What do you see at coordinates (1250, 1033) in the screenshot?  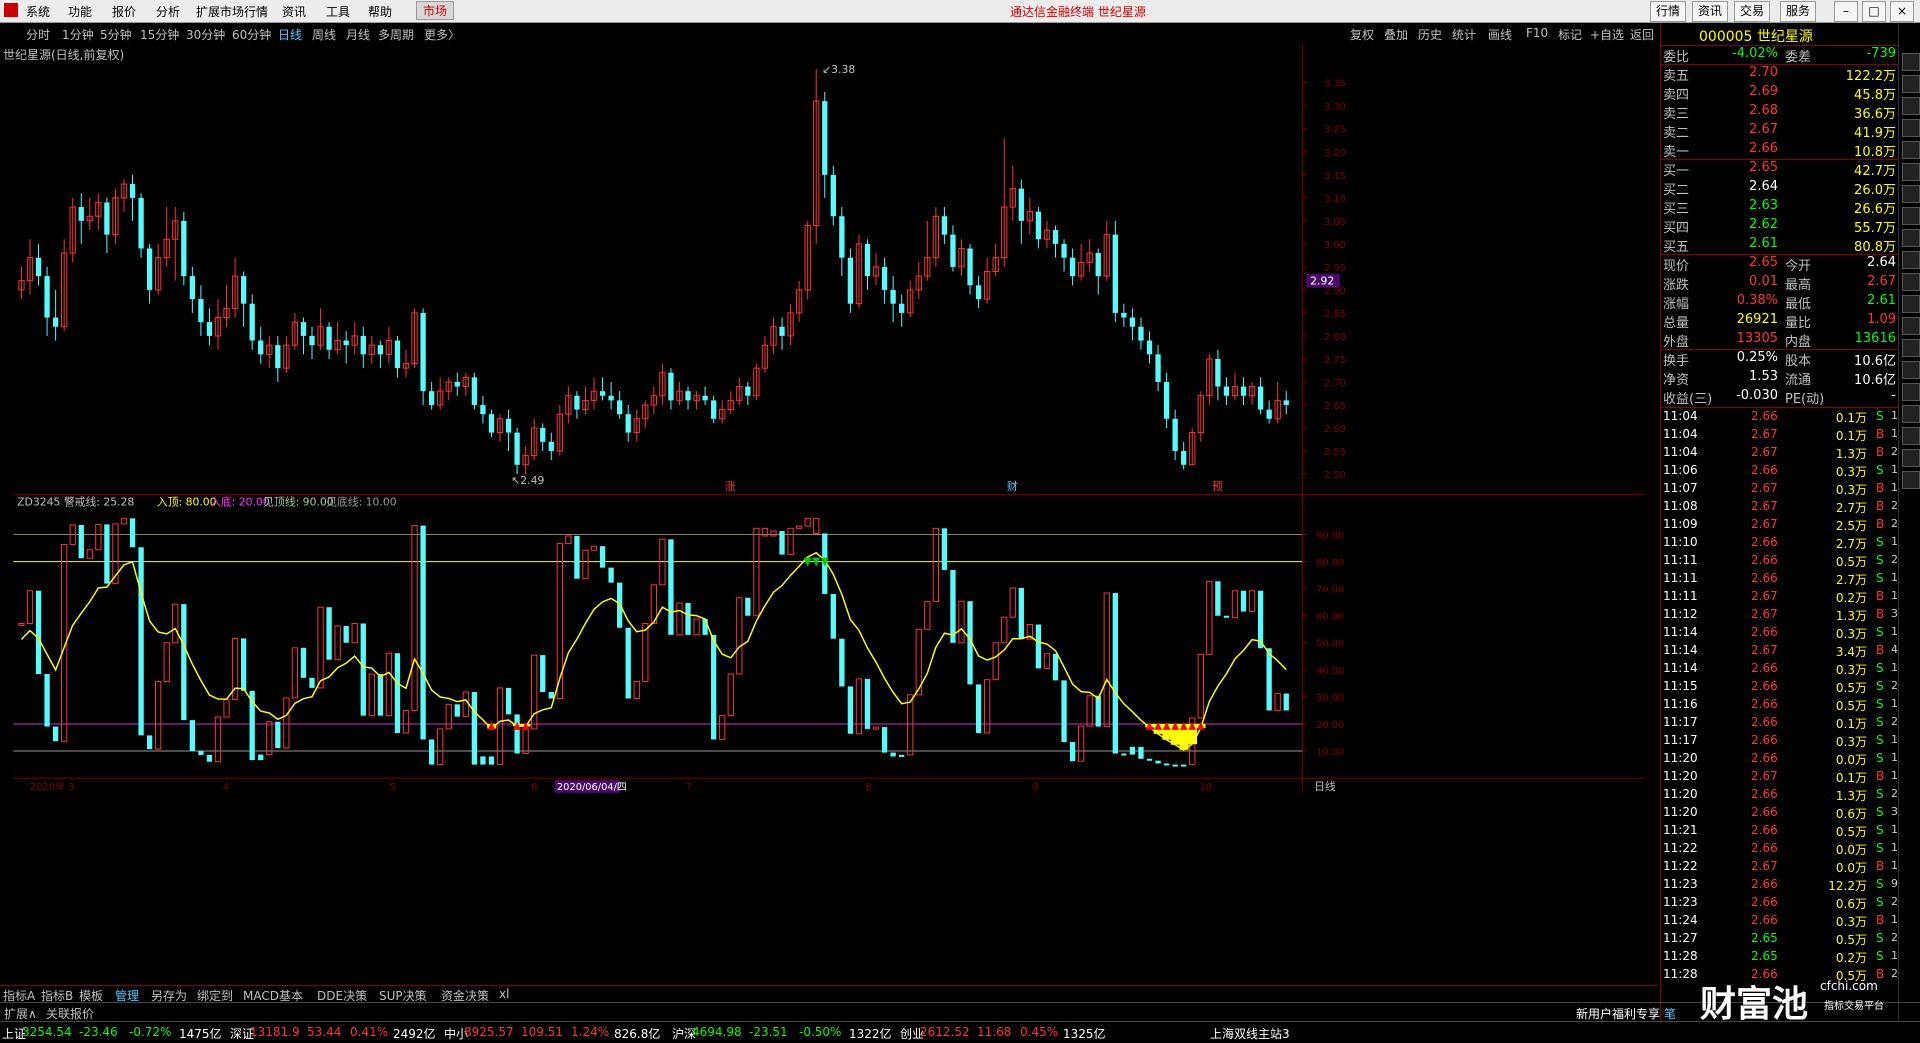 I see `server-status: 上海双线主站3` at bounding box center [1250, 1033].